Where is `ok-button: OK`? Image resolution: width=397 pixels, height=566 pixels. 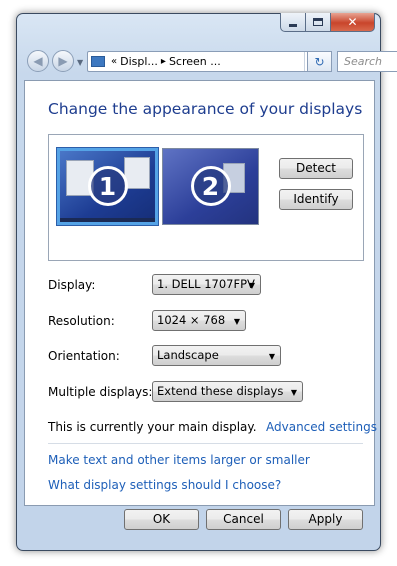
ok-button: OK is located at coordinates (161, 519).